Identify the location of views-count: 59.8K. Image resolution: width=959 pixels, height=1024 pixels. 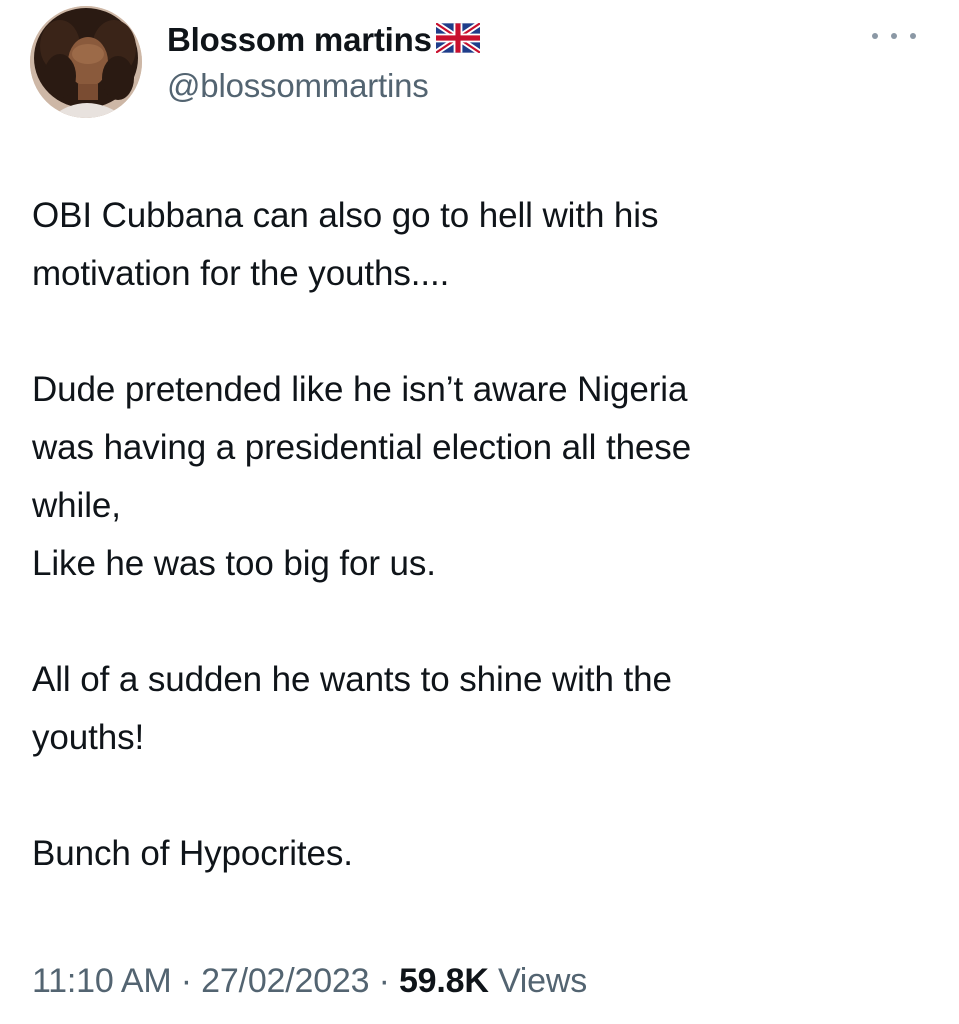
(444, 981).